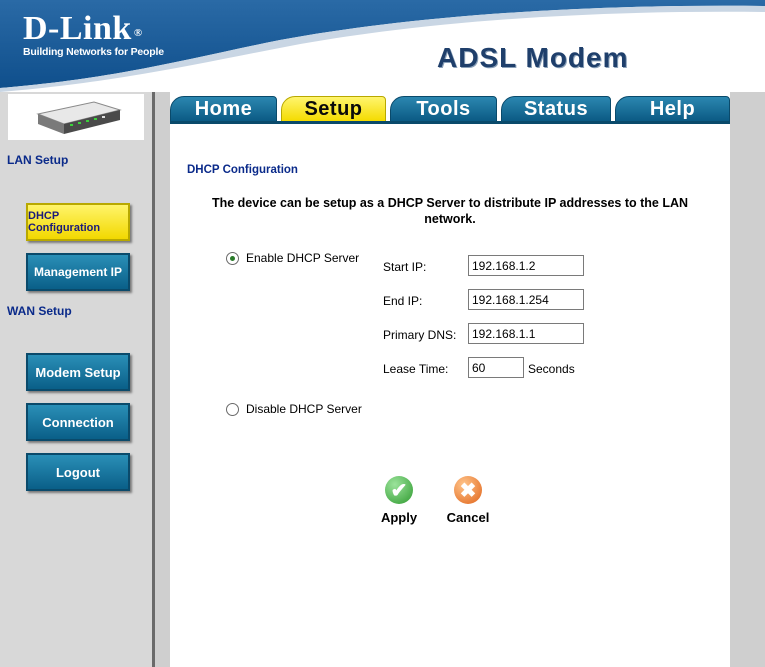 Image resolution: width=765 pixels, height=667 pixels. What do you see at coordinates (420, 335) in the screenshot?
I see `primary-dns-label: Primary DNS:` at bounding box center [420, 335].